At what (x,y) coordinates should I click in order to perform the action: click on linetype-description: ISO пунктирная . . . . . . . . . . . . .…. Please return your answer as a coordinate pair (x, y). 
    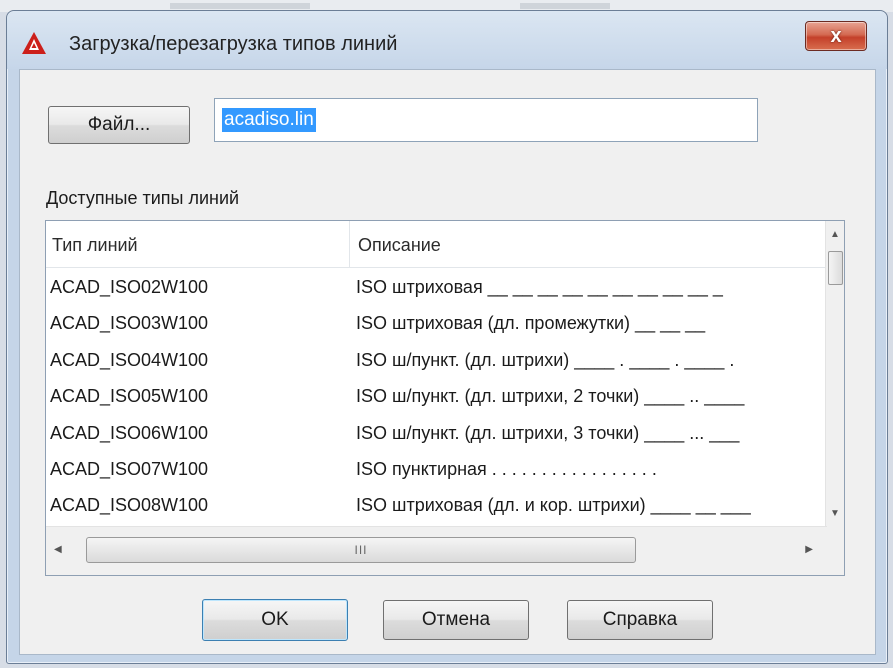
    Looking at the image, I should click on (506, 468).